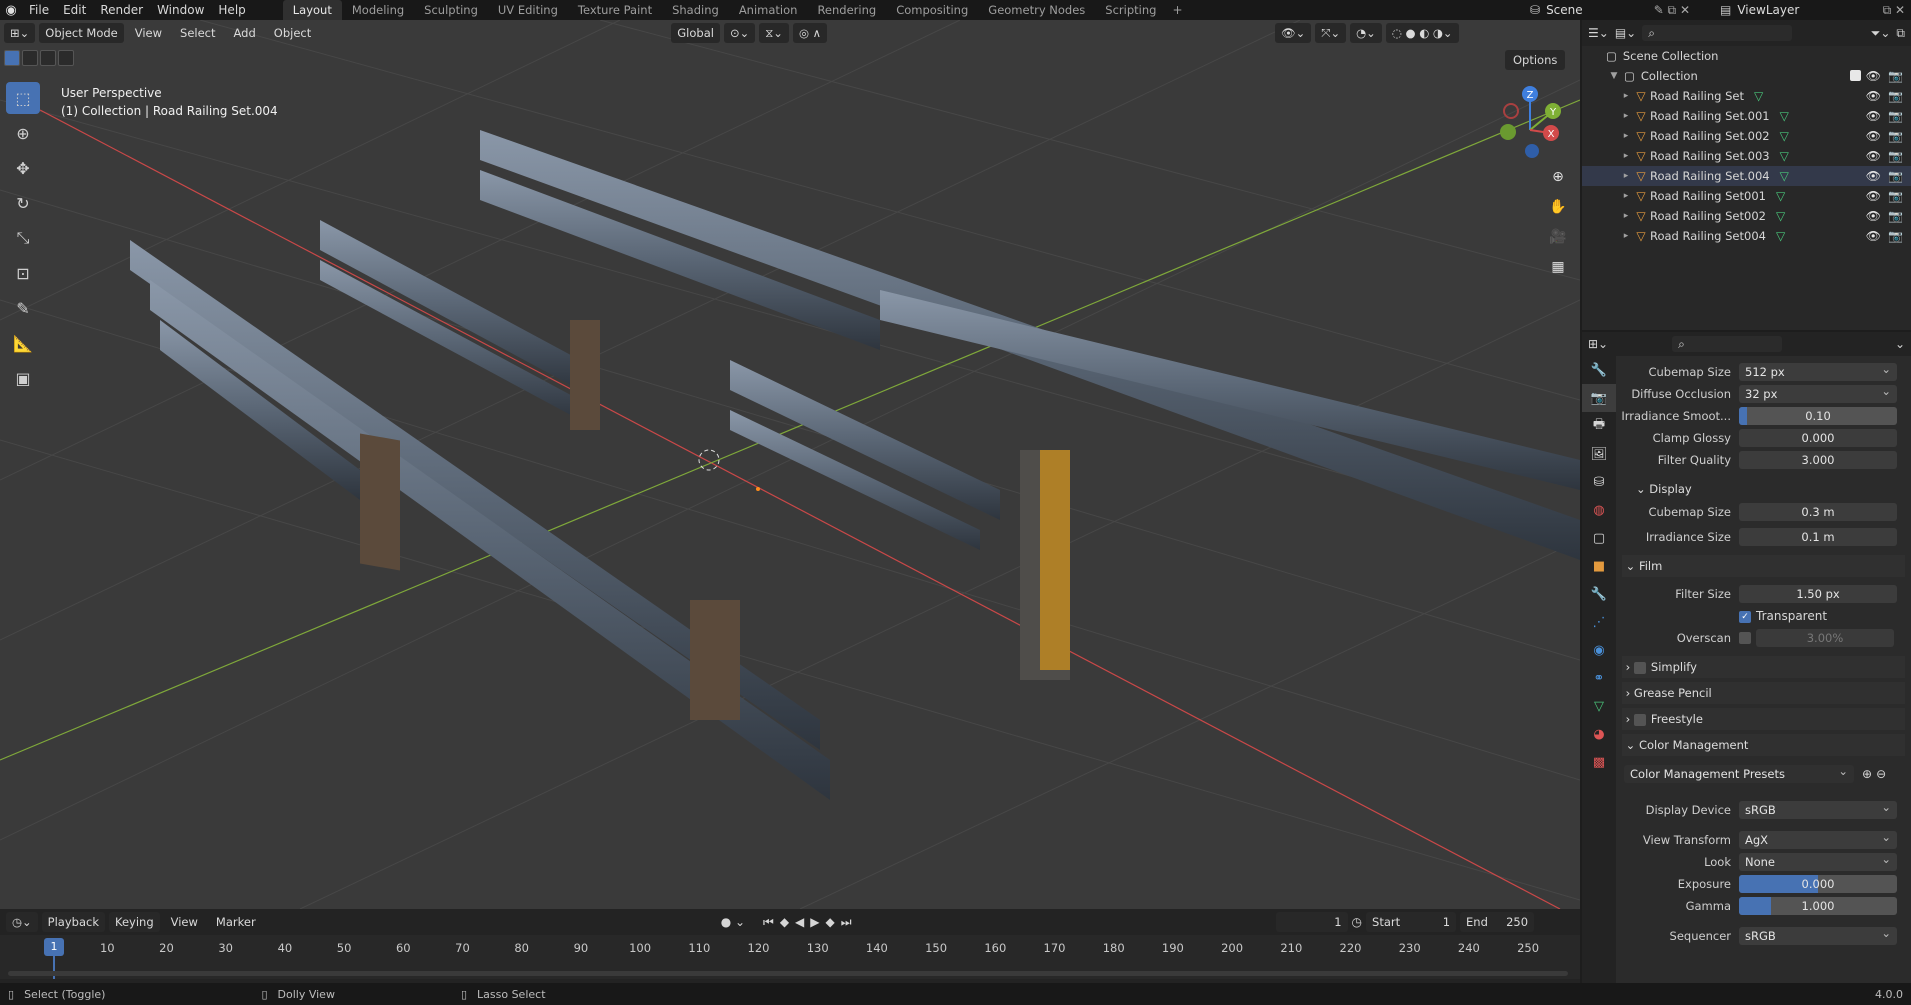 The width and height of the screenshot is (1911, 1005). What do you see at coordinates (1497, 922) in the screenshot?
I see `end-frame-field: End 250` at bounding box center [1497, 922].